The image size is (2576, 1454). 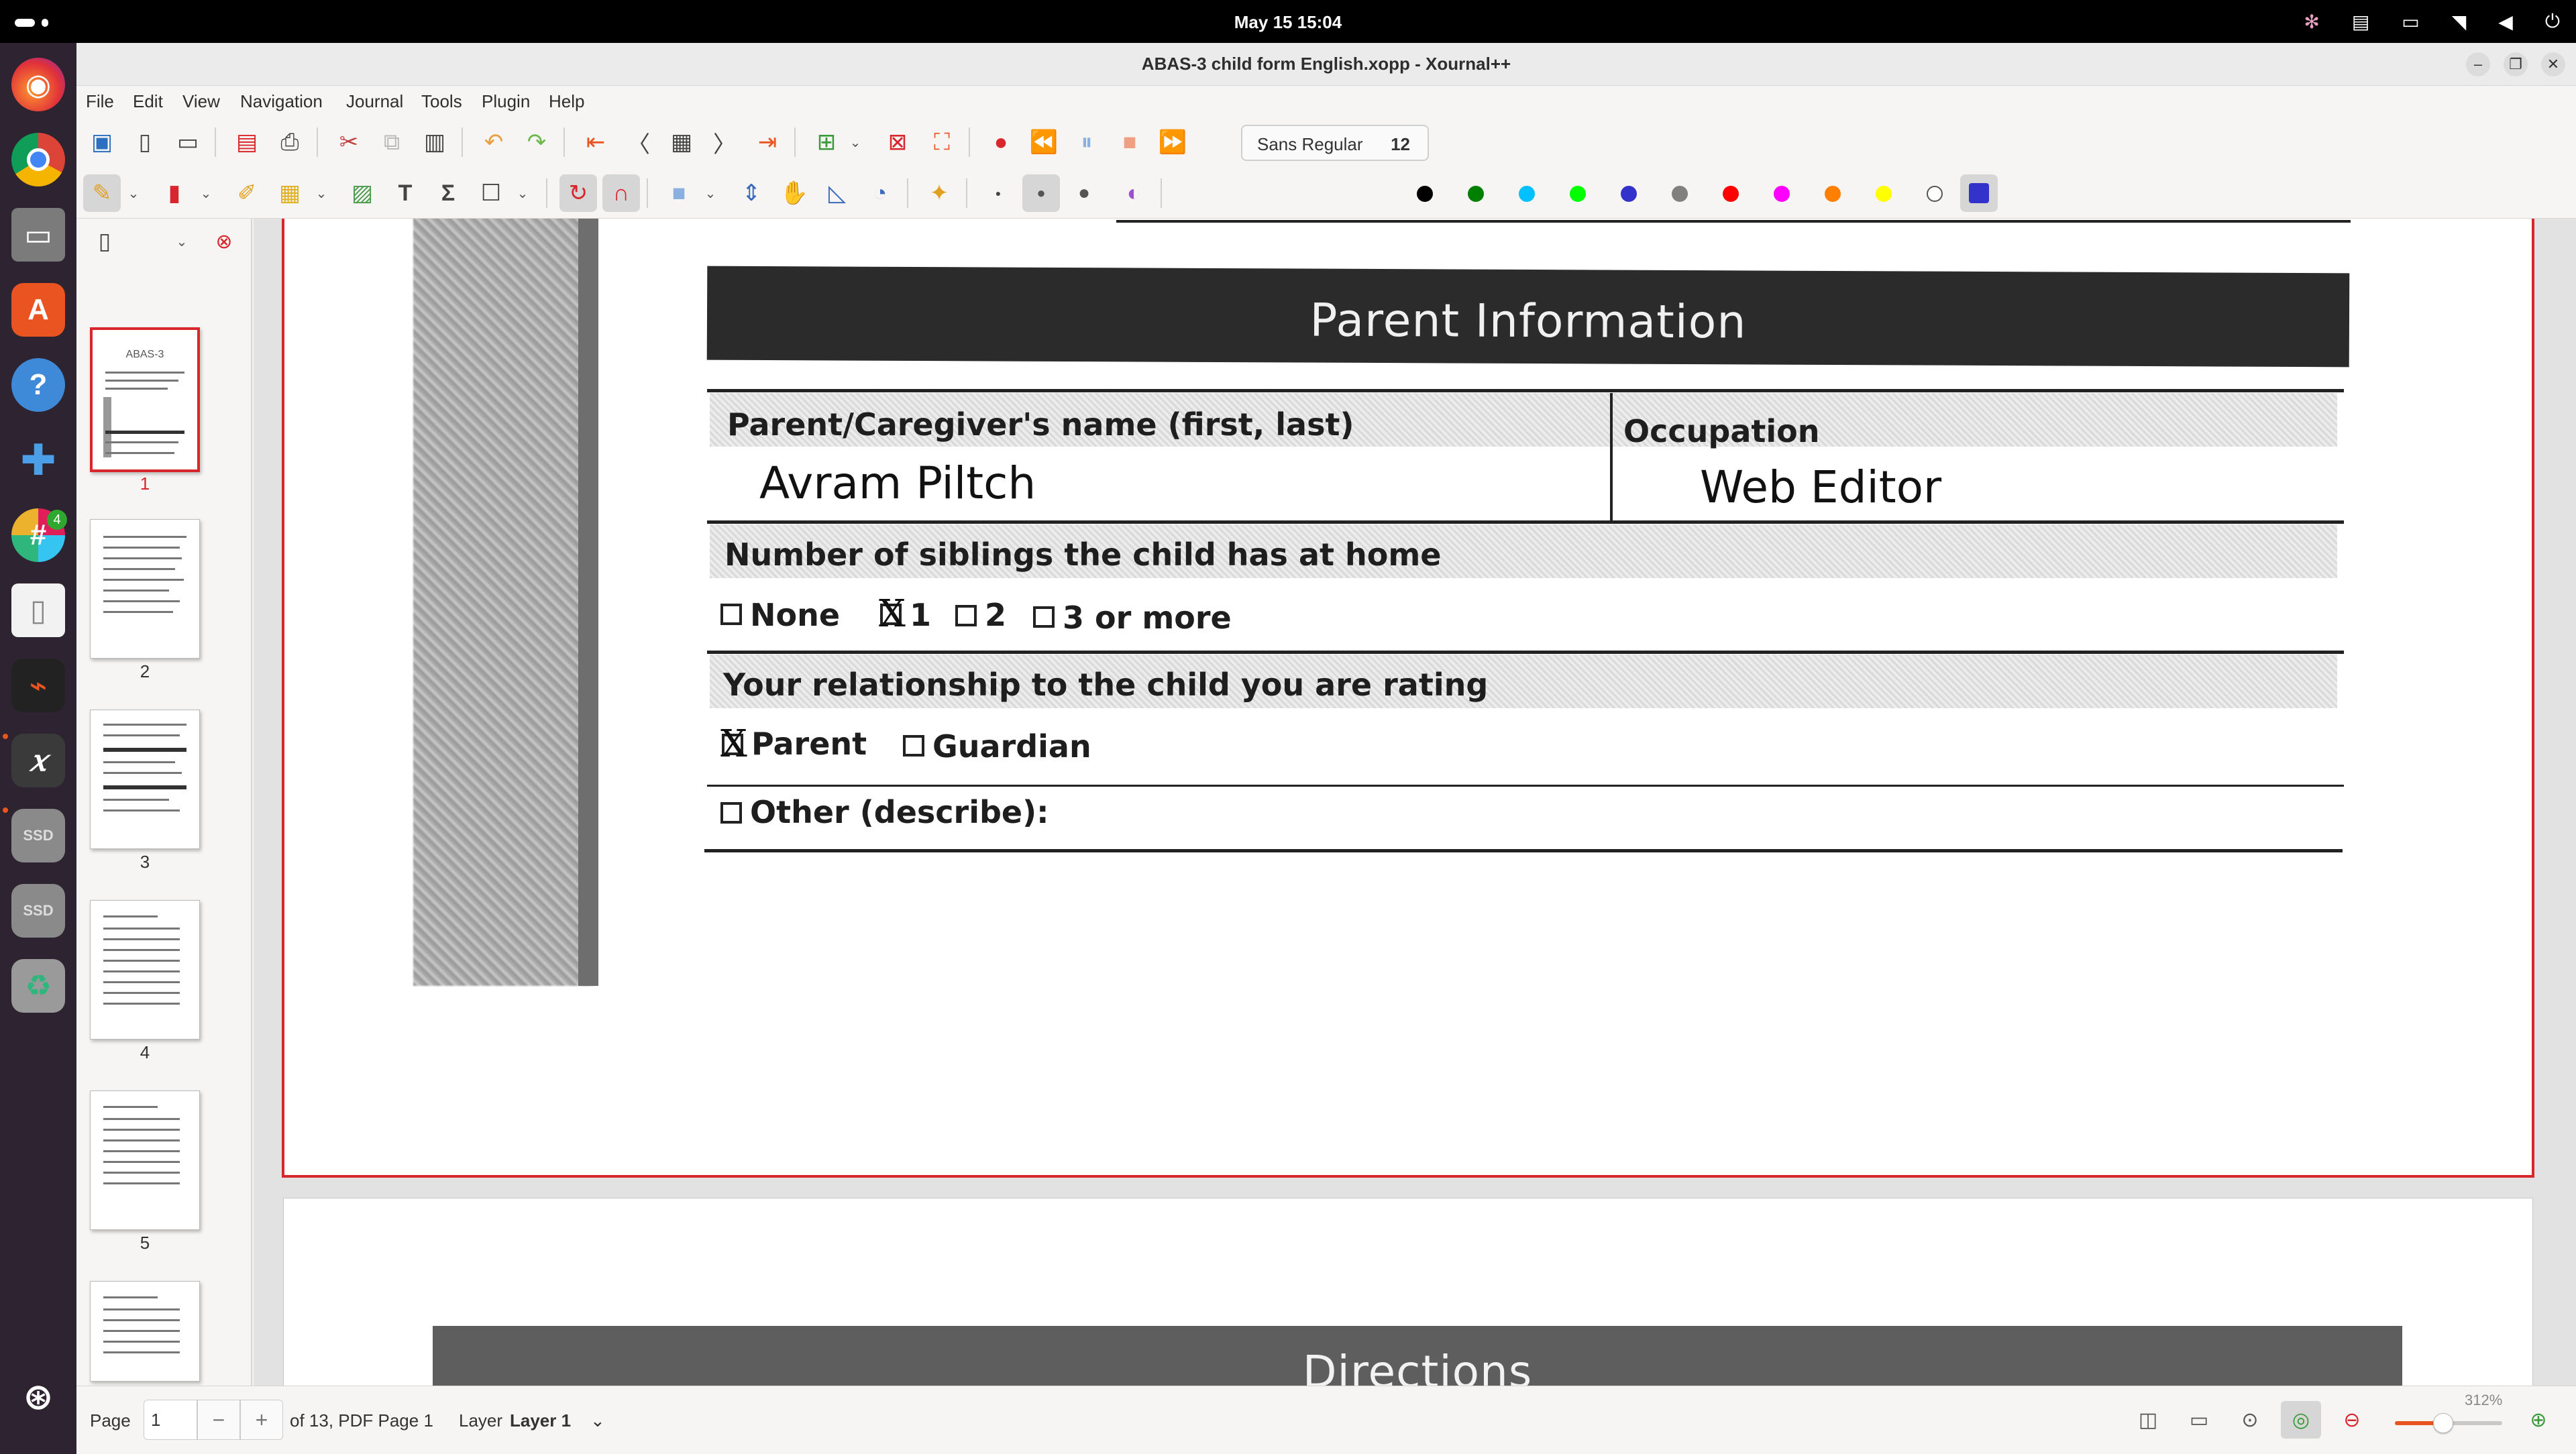 I want to click on close-sidebar-icon: ⊗, so click(x=224, y=241).